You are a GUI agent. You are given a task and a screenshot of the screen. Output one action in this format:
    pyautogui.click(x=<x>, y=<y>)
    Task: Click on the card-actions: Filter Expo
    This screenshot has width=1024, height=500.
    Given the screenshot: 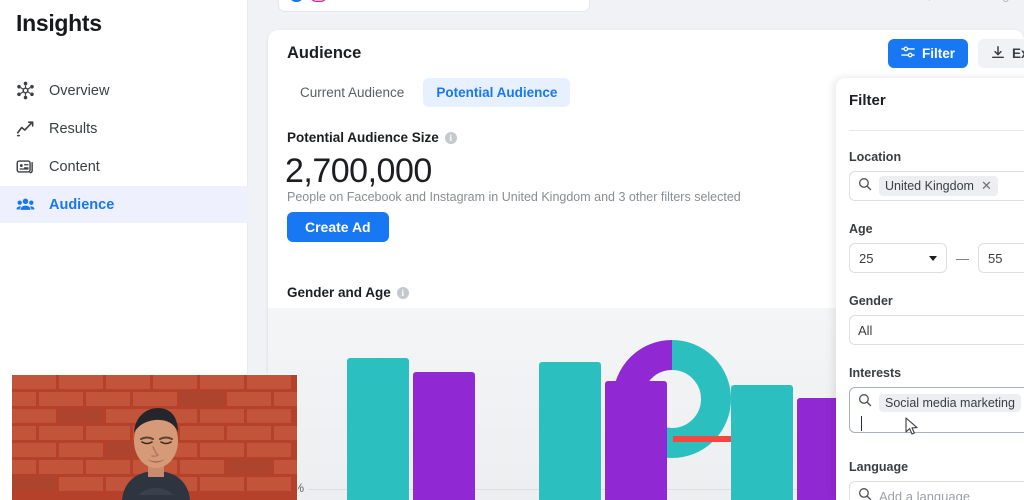 What is the action you would take?
    pyautogui.click(x=955, y=53)
    